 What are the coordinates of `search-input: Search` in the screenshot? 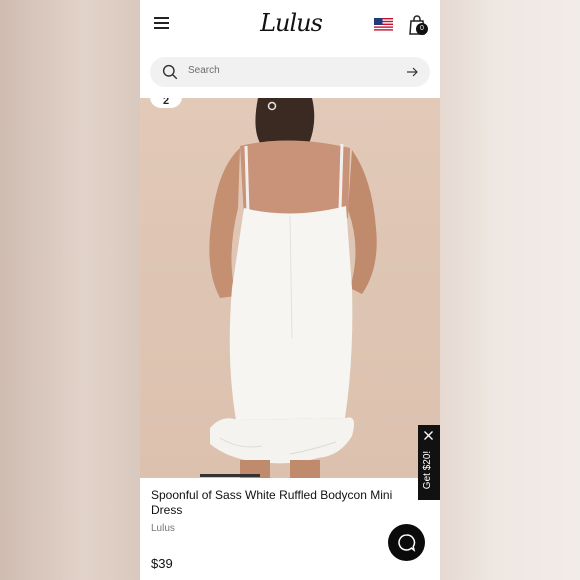 It's located at (290, 72).